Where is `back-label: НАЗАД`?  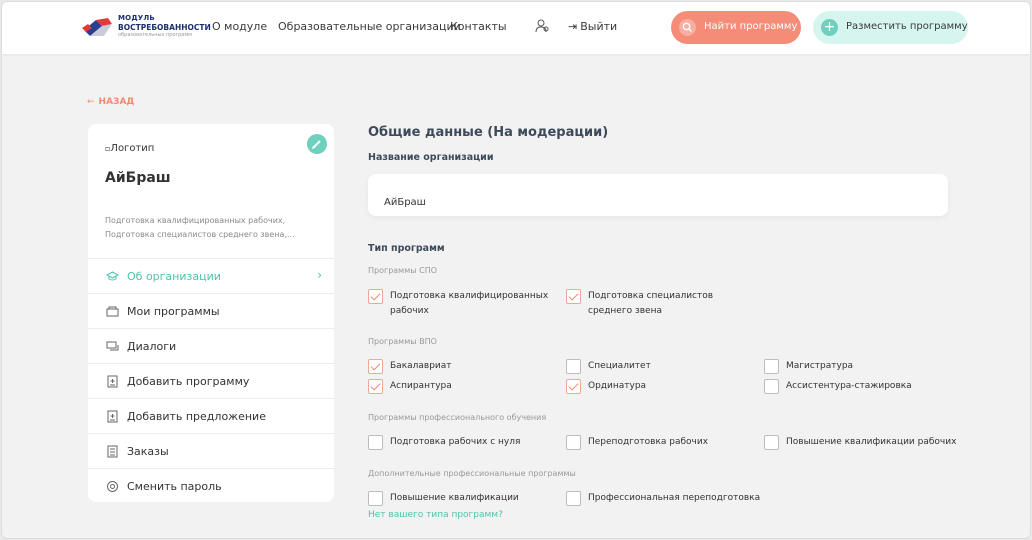 back-label: НАЗАД is located at coordinates (116, 102).